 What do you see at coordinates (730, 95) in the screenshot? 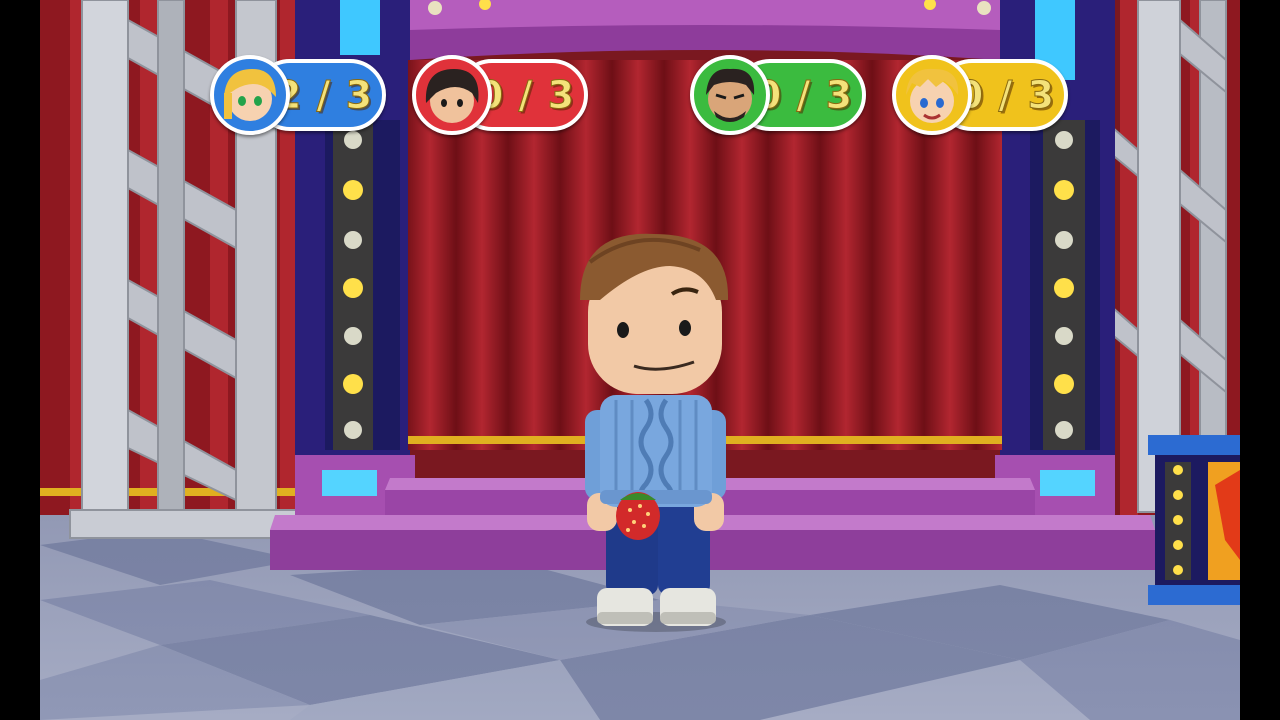
I see `bearded-green-player-avatar-icon` at bounding box center [730, 95].